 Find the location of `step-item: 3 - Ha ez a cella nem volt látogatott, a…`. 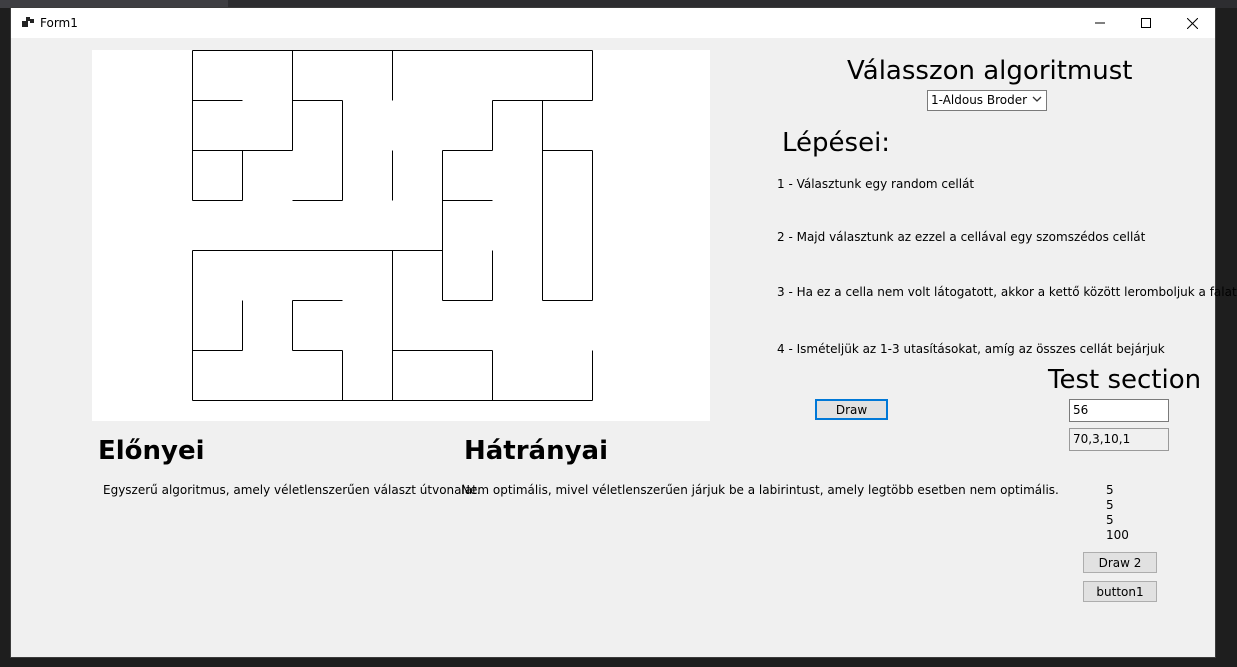

step-item: 3 - Ha ez a cella nem volt látogatott, a… is located at coordinates (1007, 292).